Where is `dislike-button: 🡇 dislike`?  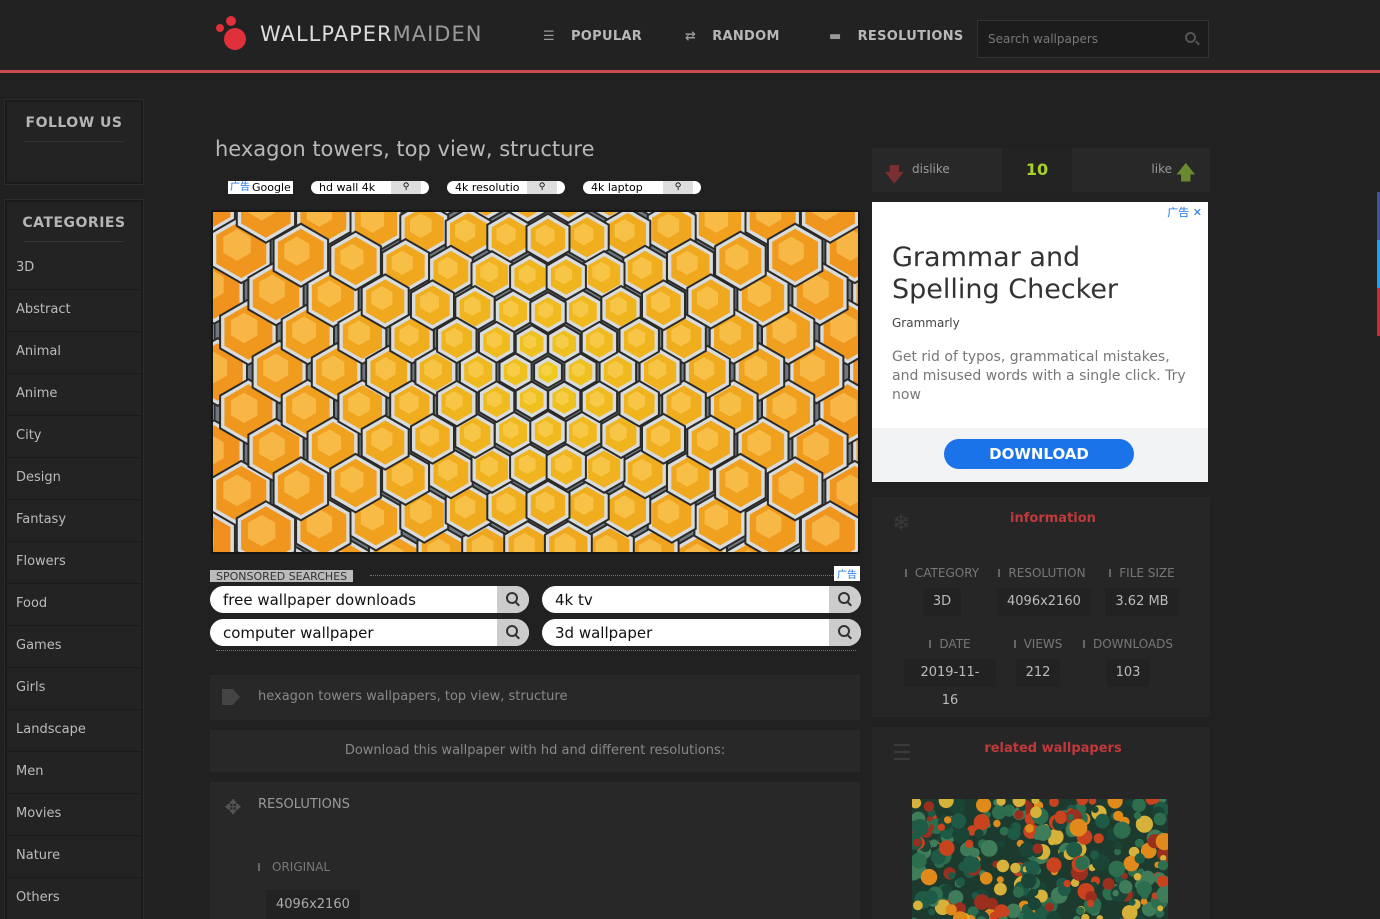
dislike-button: 🡇 dislike is located at coordinates (937, 170).